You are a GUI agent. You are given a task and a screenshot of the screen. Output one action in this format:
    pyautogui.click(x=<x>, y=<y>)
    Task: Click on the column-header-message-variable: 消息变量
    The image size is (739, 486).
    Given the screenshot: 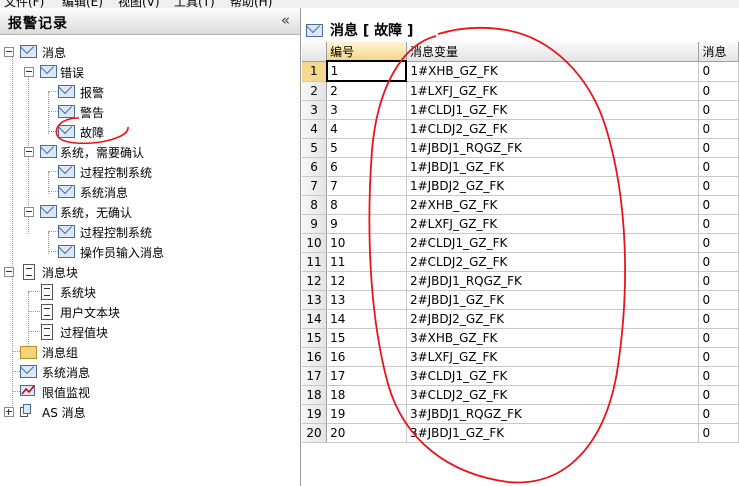 What is the action you would take?
    pyautogui.click(x=553, y=52)
    